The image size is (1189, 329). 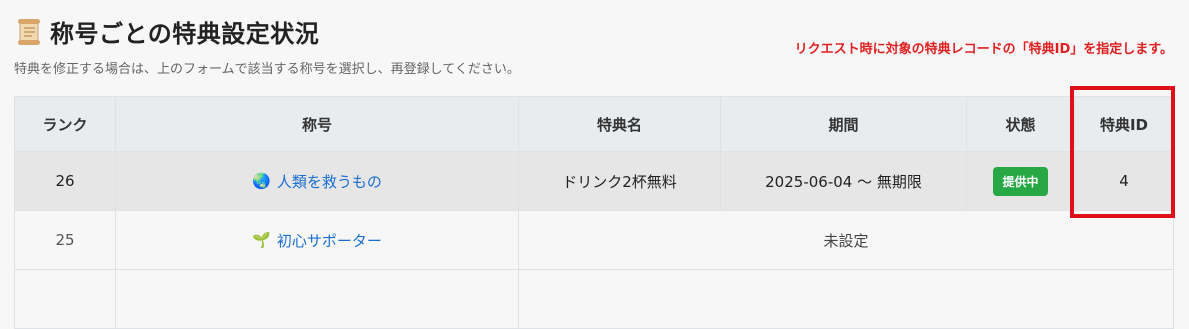 I want to click on column-header-period: 期間, so click(x=843, y=124).